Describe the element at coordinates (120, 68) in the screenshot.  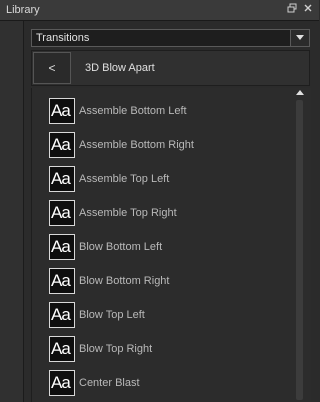
I see `breadcrumb: 3D Blow Apart` at that location.